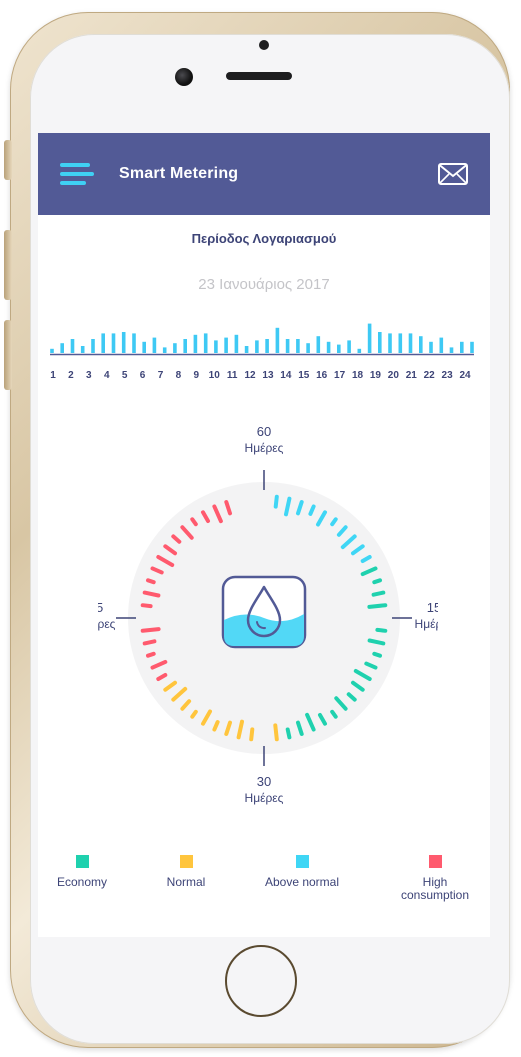  Describe the element at coordinates (89, 375) in the screenshot. I see `hour-tick-label: 3` at that location.